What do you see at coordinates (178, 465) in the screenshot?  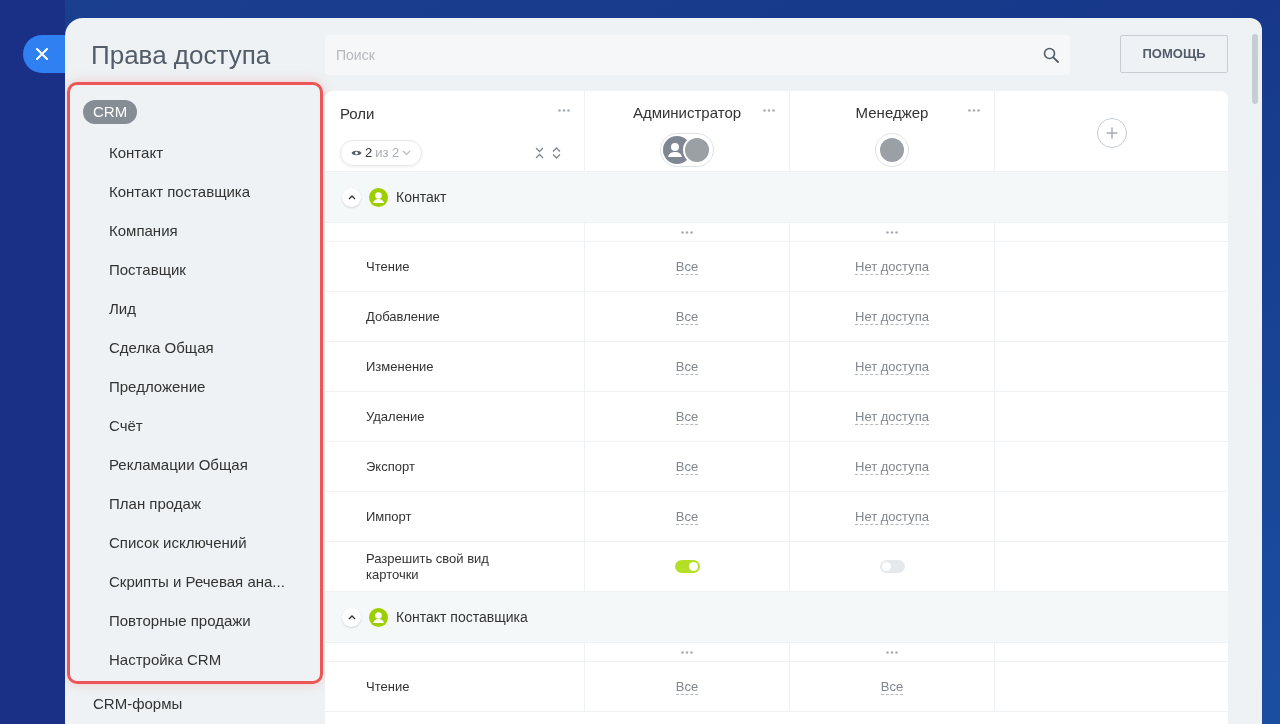 I see `sidebar-item: Рекламации Общая` at bounding box center [178, 465].